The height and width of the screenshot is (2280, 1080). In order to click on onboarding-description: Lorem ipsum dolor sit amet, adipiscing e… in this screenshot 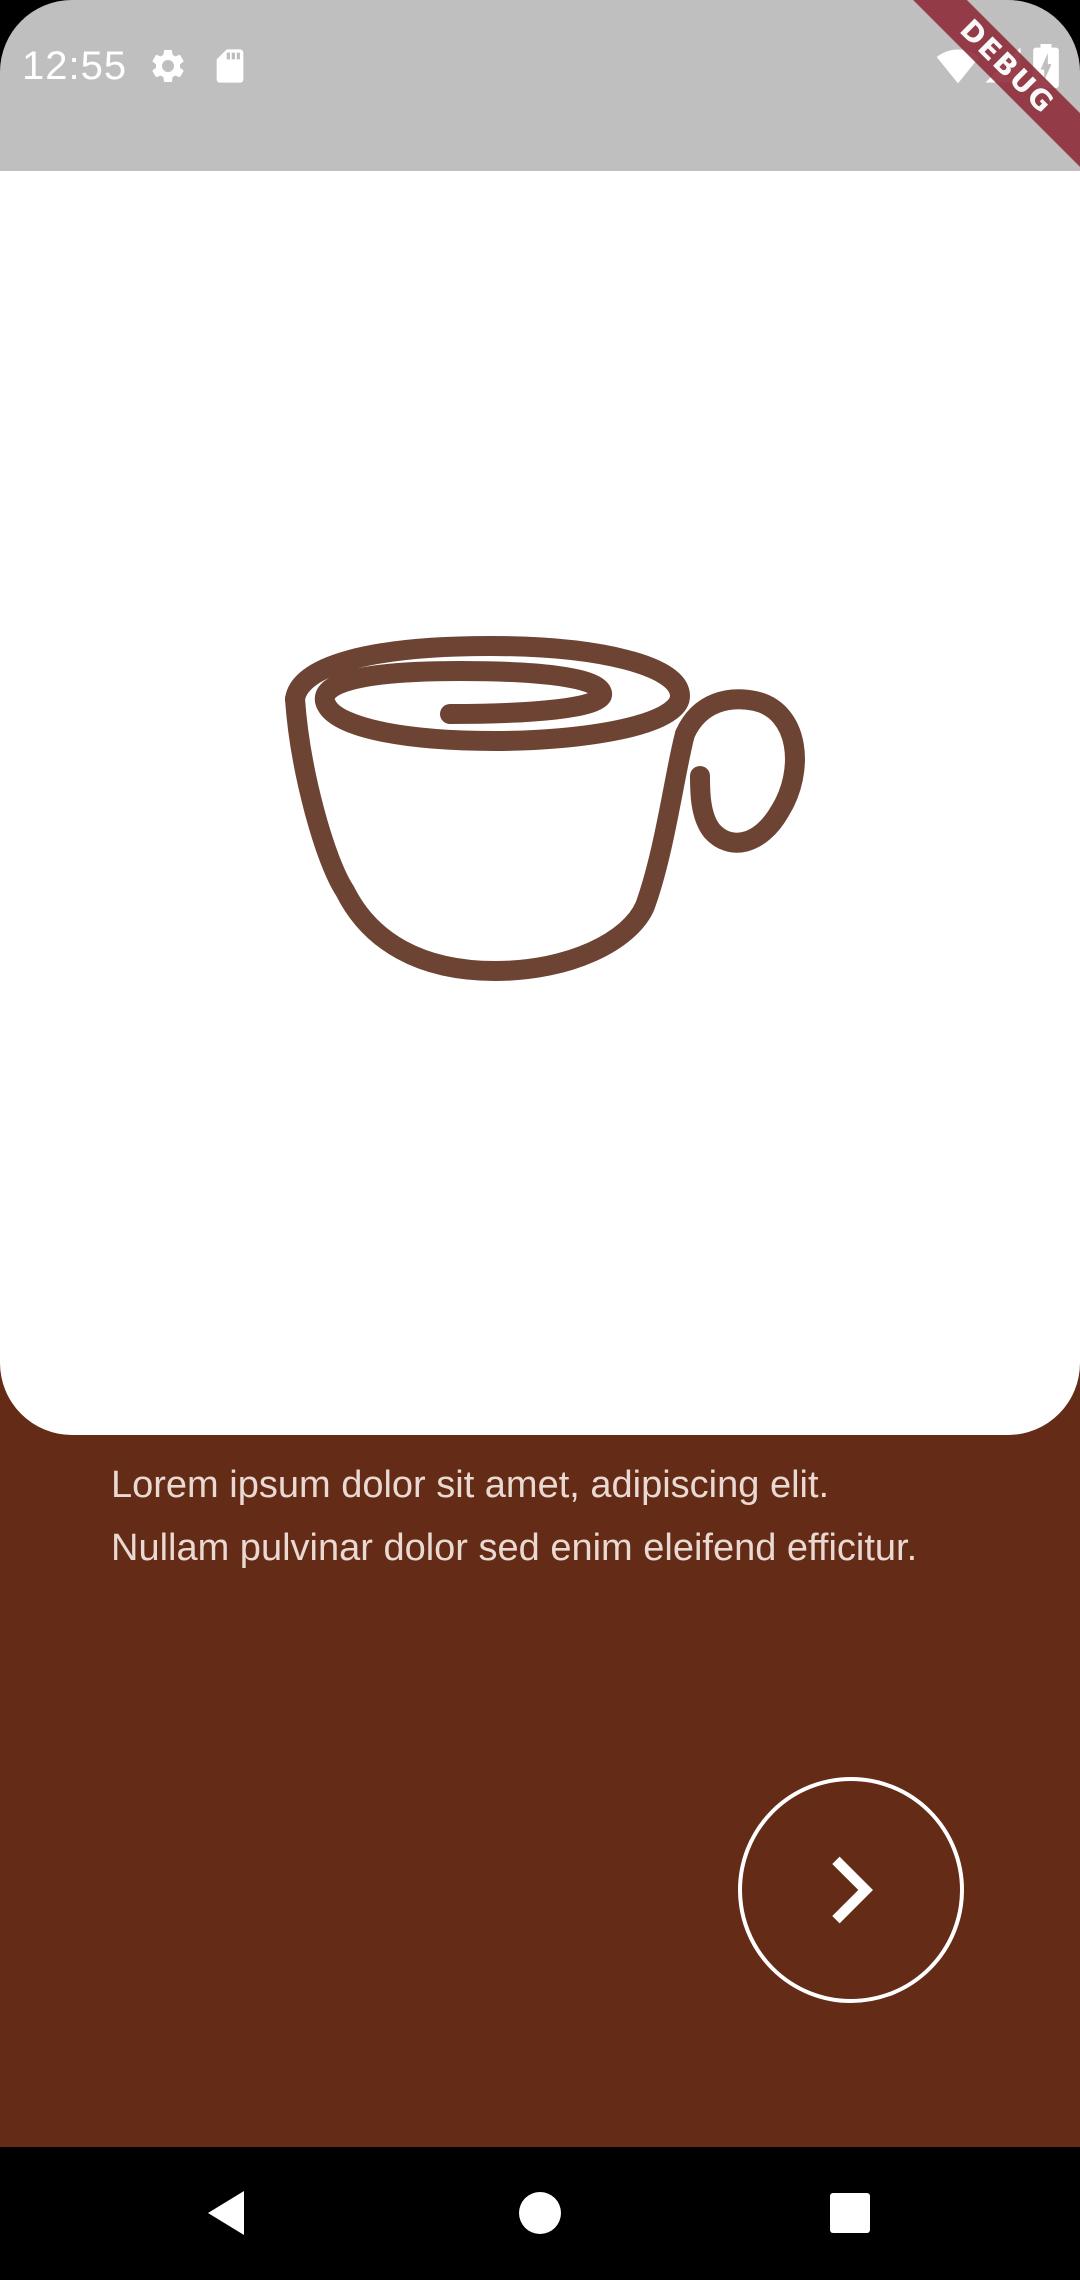, I will do `click(514, 1516)`.